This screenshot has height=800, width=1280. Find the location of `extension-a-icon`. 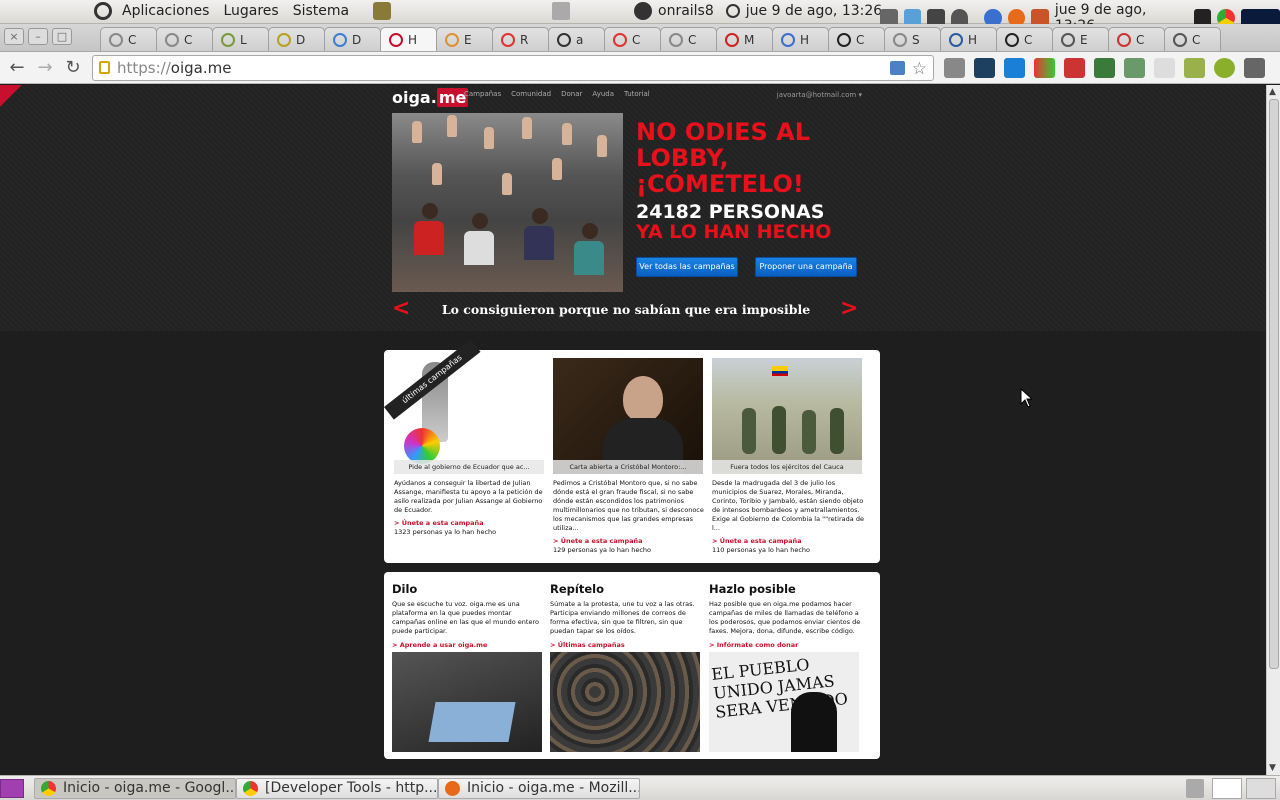

extension-a-icon is located at coordinates (1194, 68).